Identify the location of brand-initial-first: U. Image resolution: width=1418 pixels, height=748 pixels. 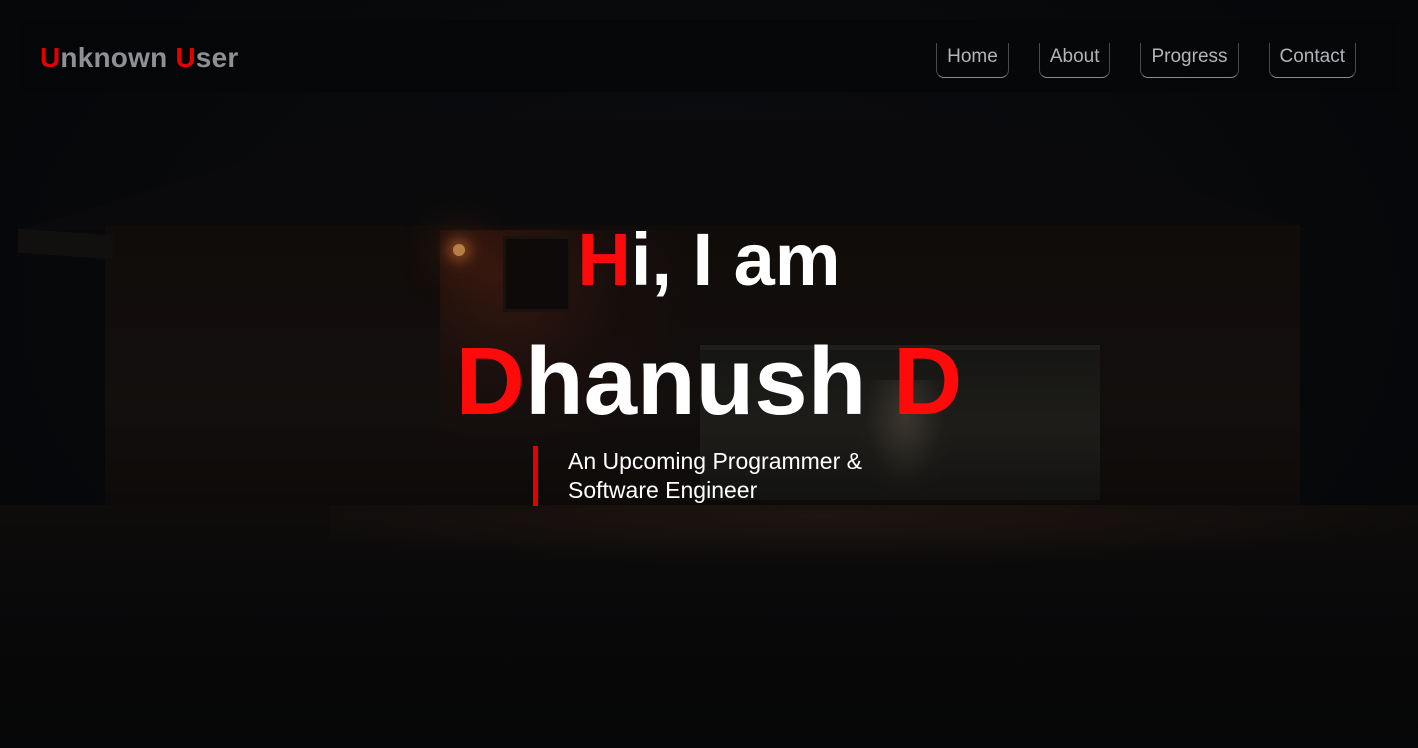
(50, 57).